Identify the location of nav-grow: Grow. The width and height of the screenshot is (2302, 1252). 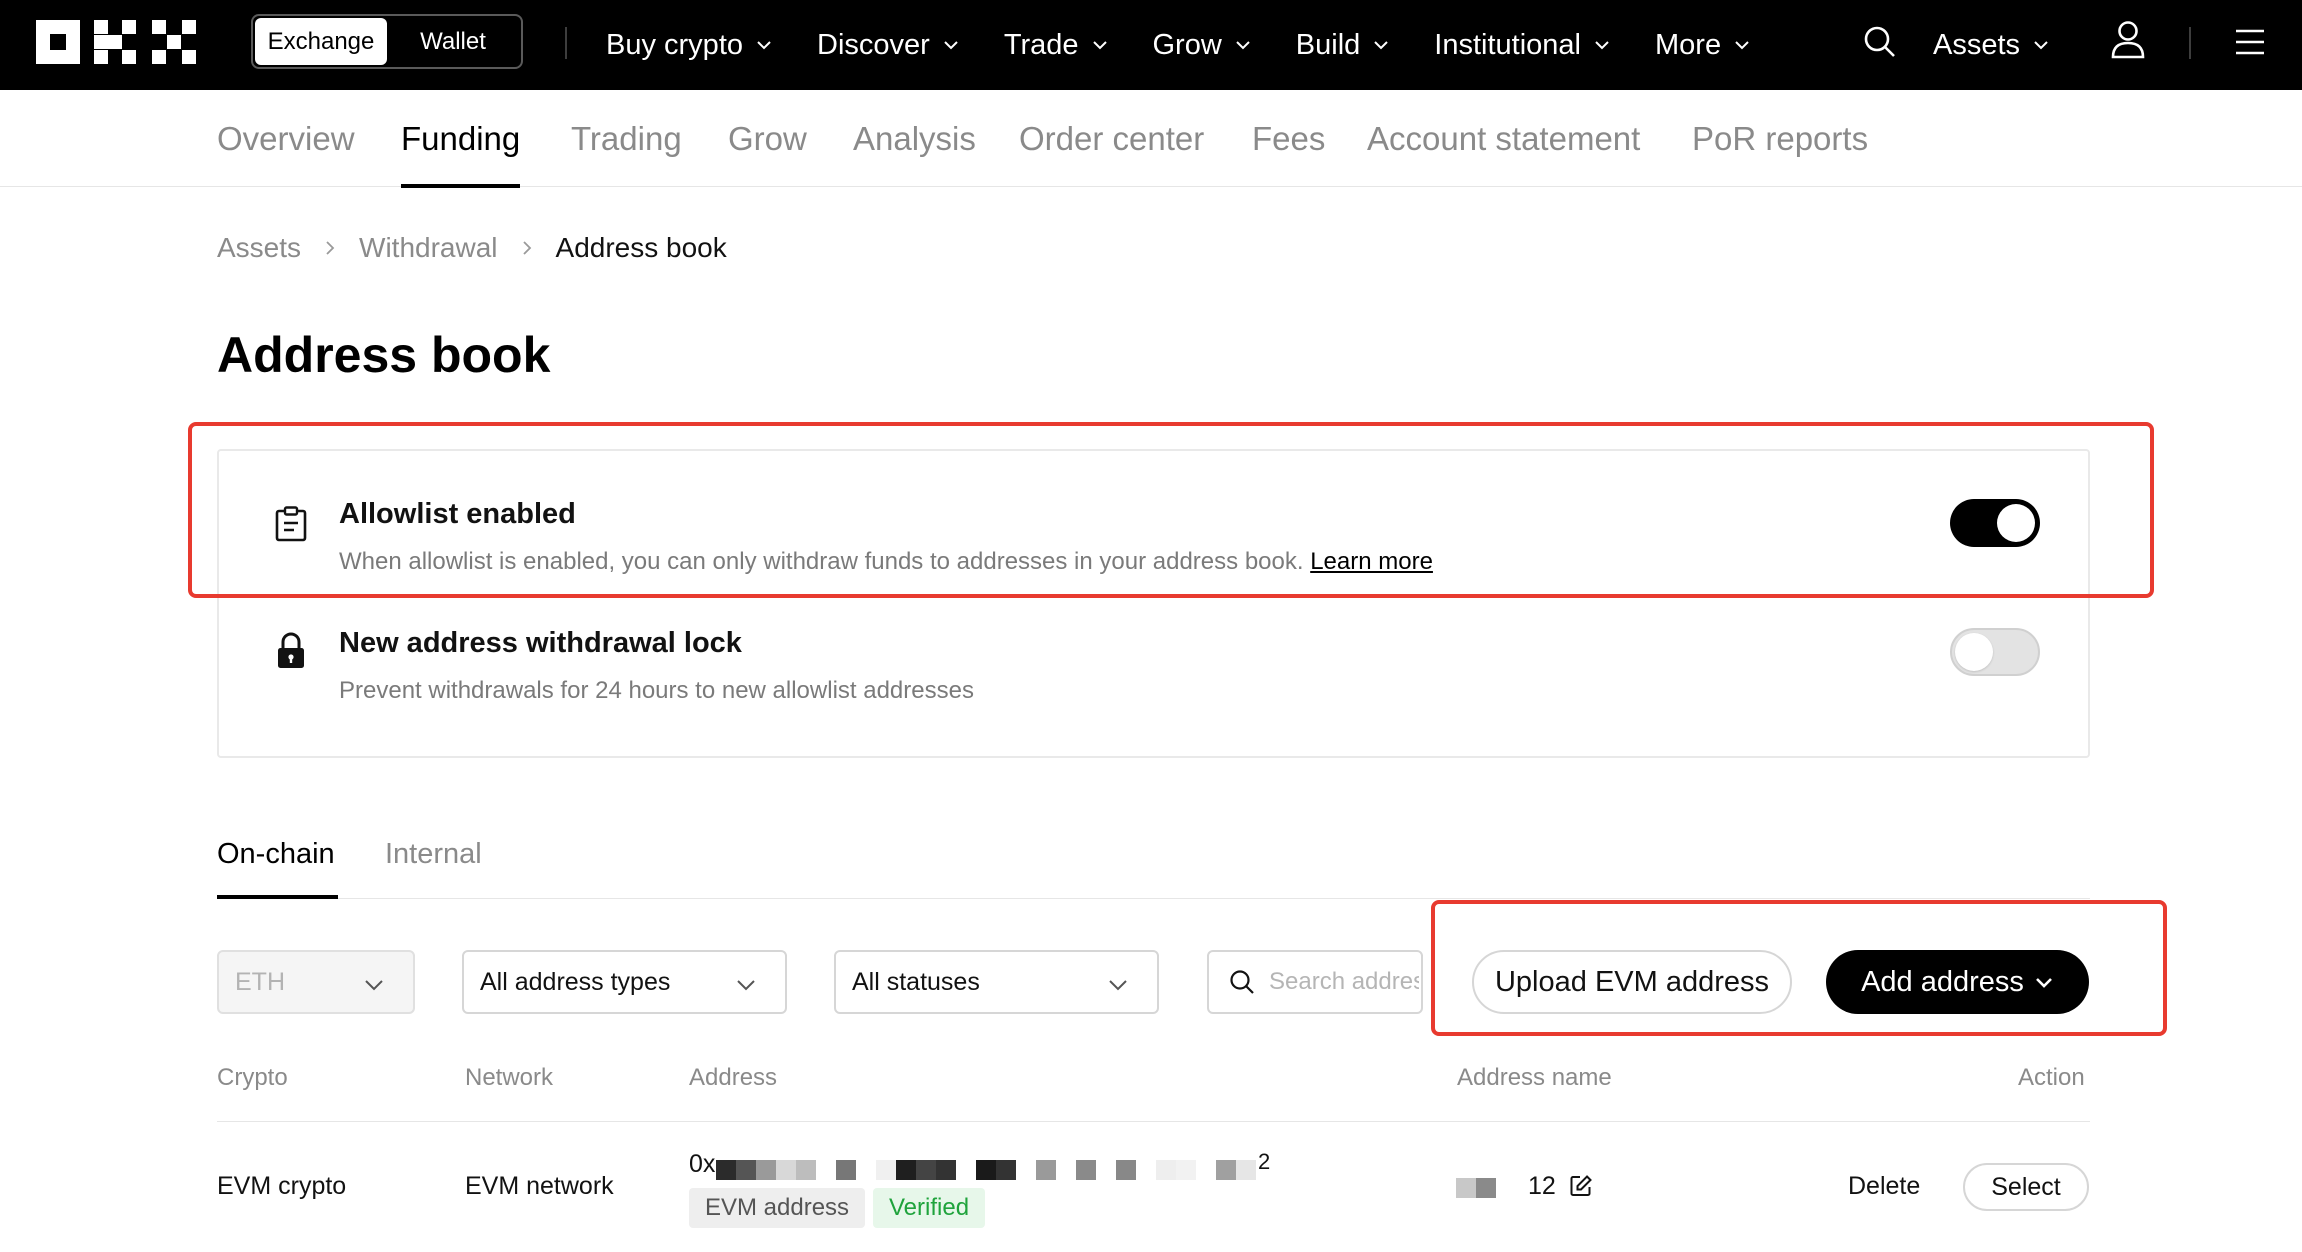
(1202, 45).